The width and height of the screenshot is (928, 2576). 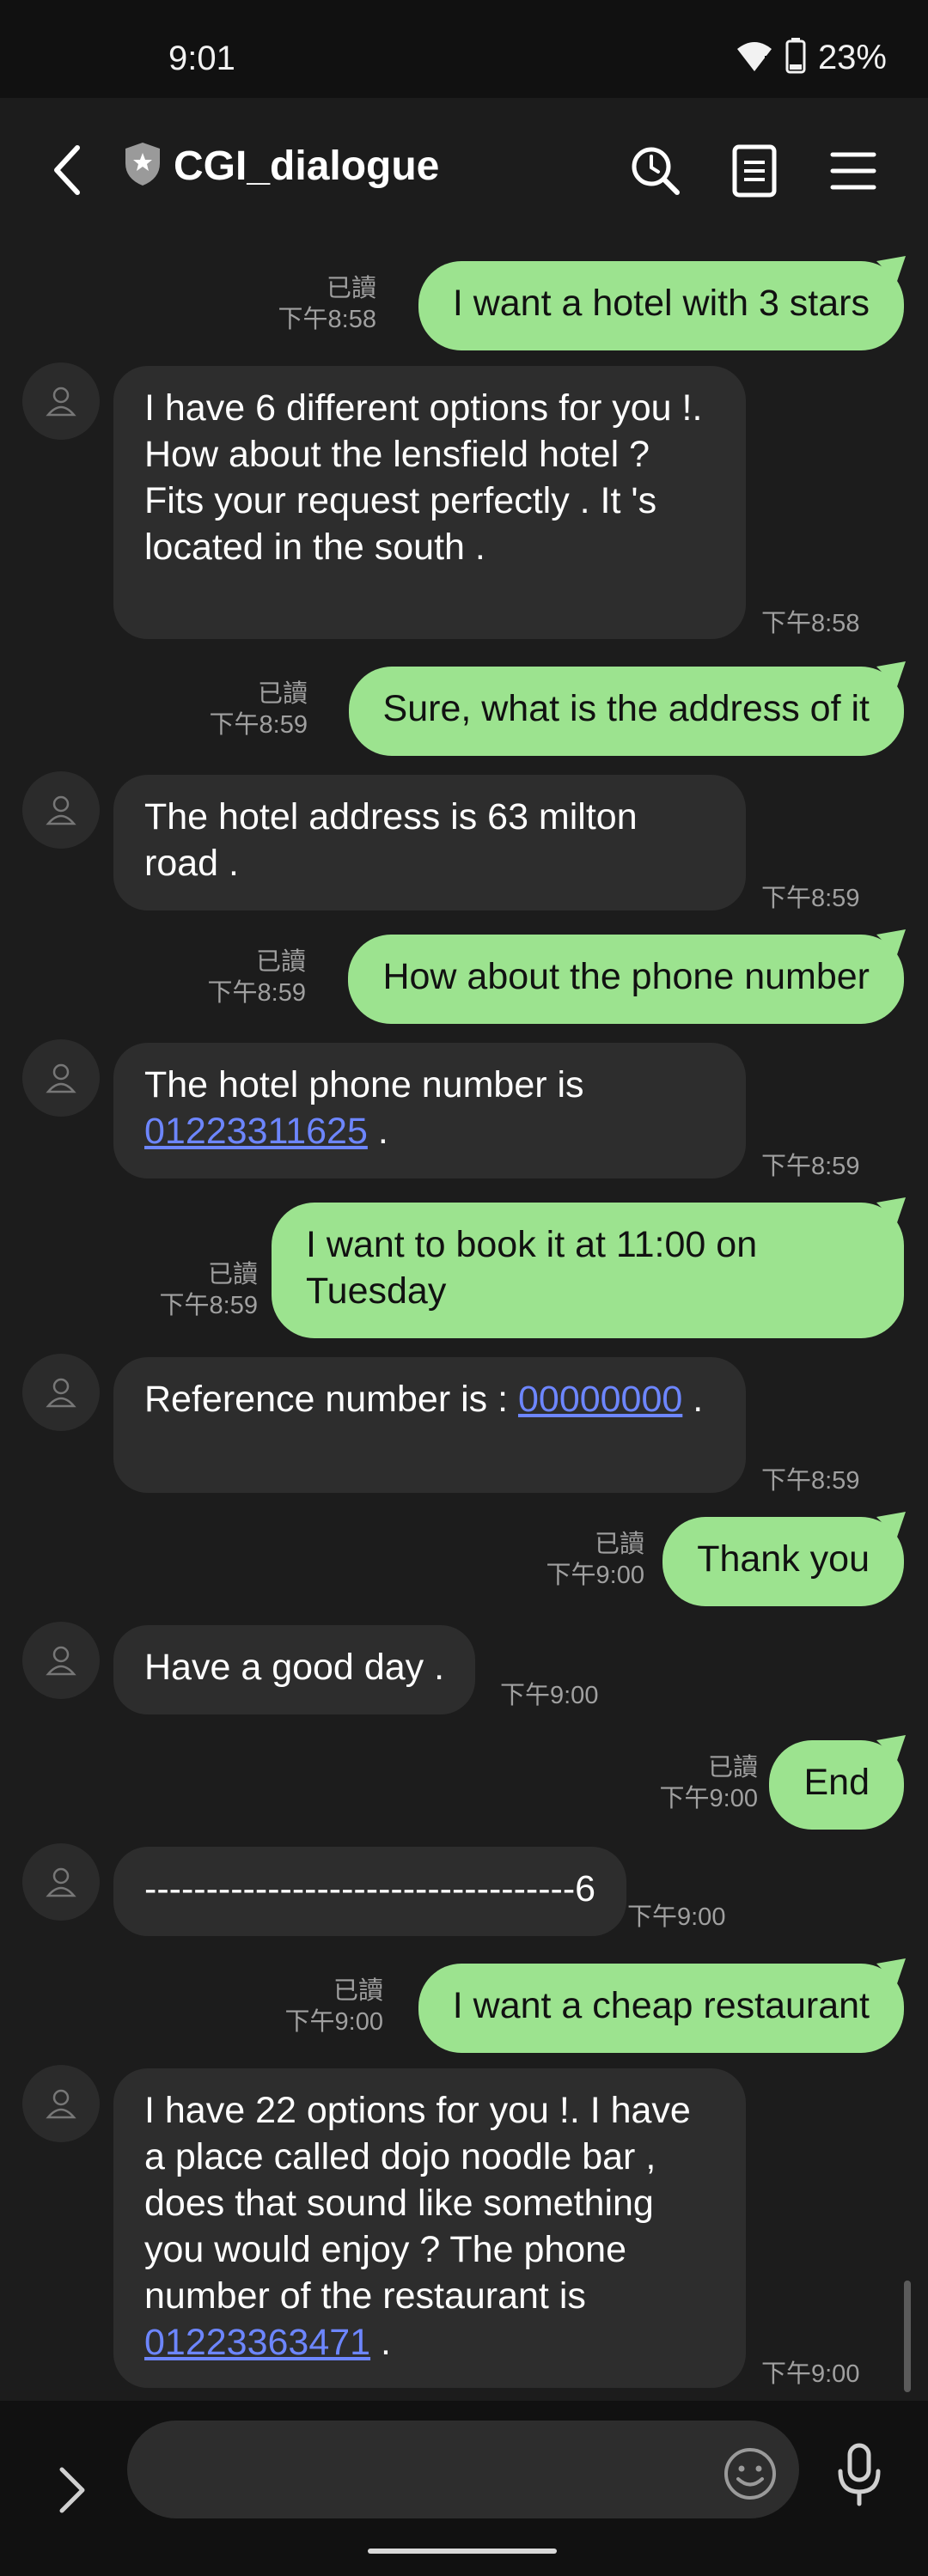 I want to click on message-bubble-incoming: -----------------------------------6, so click(x=370, y=1891).